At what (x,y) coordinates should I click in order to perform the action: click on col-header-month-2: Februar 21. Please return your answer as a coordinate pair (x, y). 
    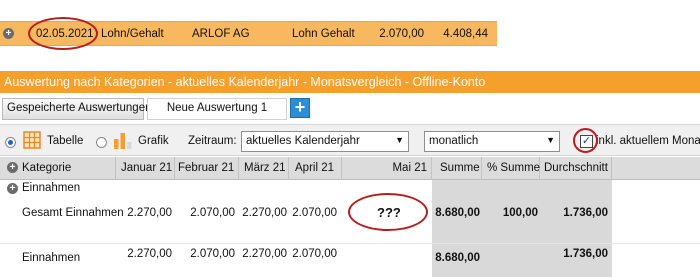
    Looking at the image, I should click on (207, 168).